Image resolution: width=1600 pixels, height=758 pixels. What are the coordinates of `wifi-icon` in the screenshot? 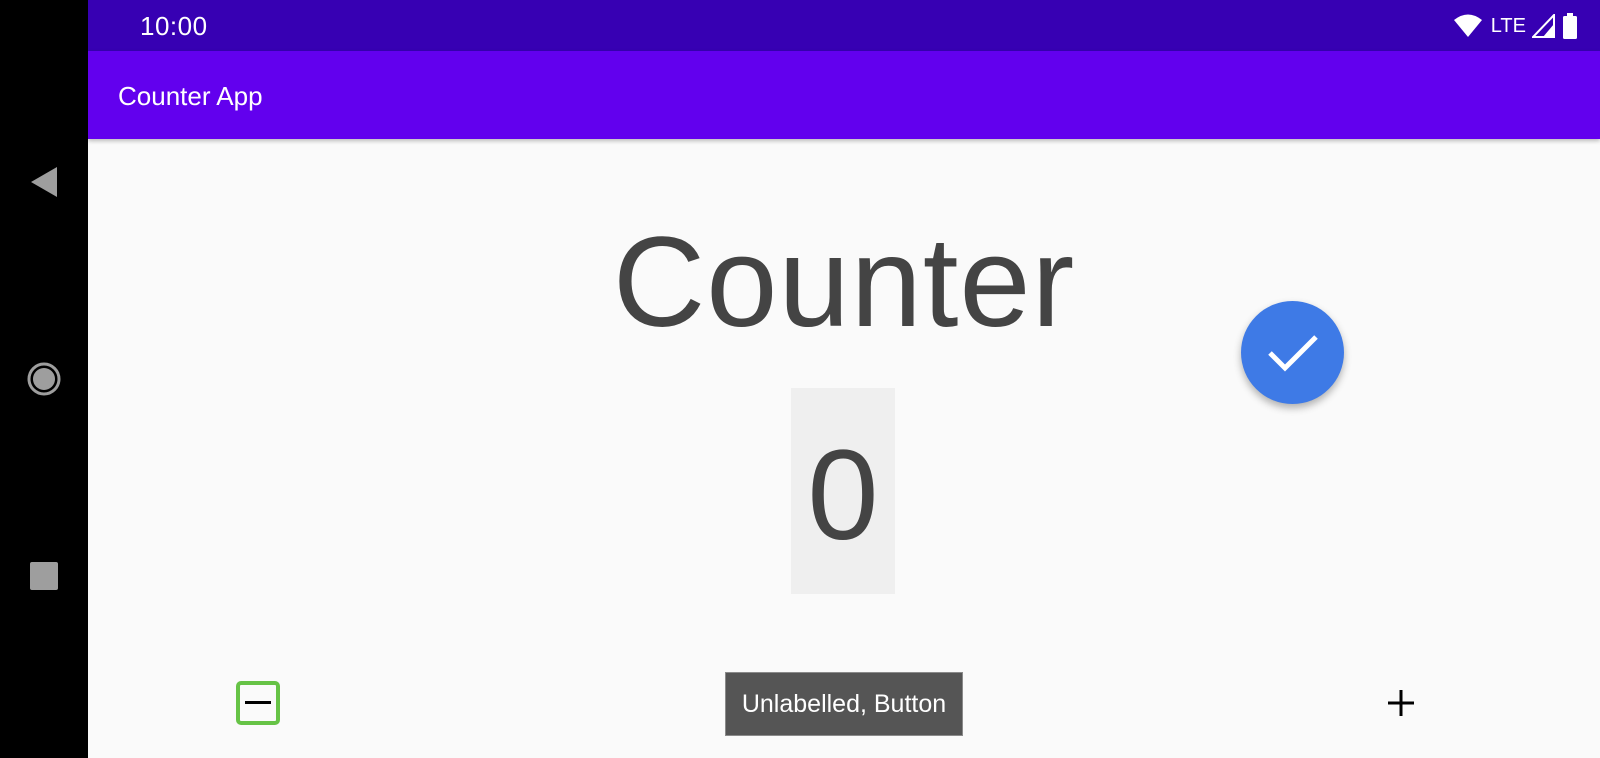 It's located at (1467, 25).